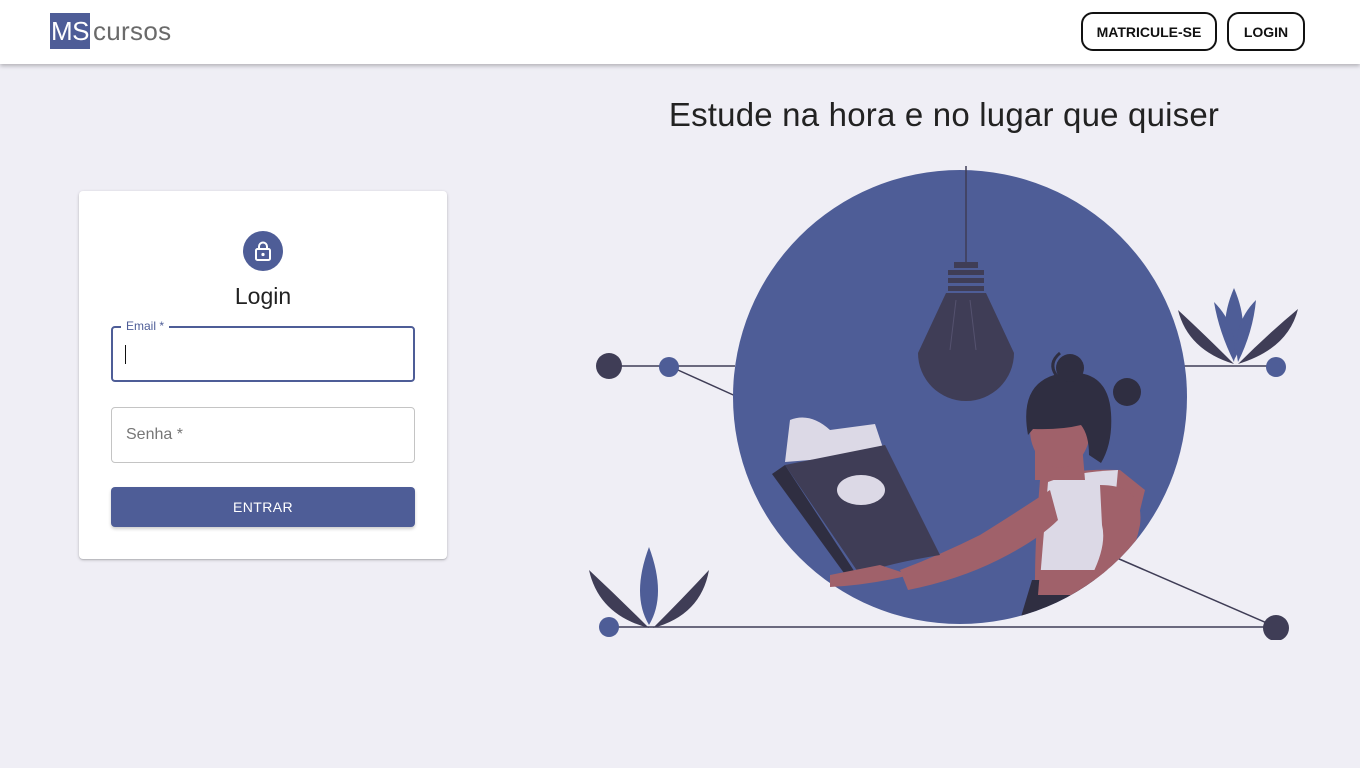 Image resolution: width=1360 pixels, height=768 pixels. I want to click on hero-headline: Estude na hora e no lugar que quiser, so click(944, 114).